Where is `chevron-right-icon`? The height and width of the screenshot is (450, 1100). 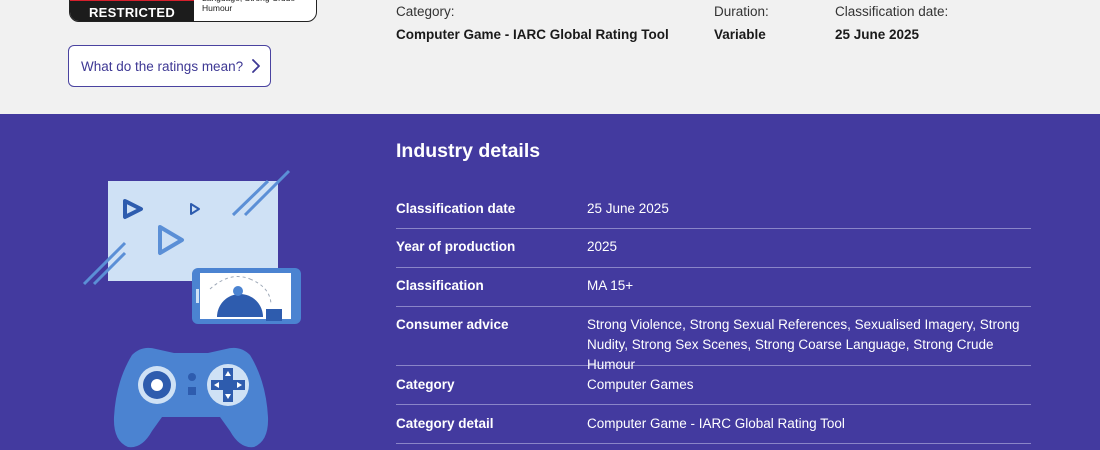 chevron-right-icon is located at coordinates (256, 66).